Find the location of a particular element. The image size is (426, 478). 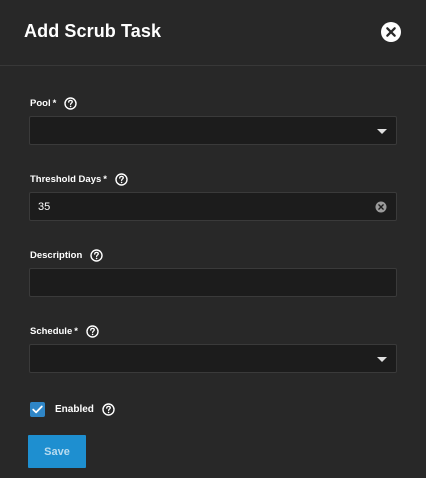

schedule-select is located at coordinates (213, 358).